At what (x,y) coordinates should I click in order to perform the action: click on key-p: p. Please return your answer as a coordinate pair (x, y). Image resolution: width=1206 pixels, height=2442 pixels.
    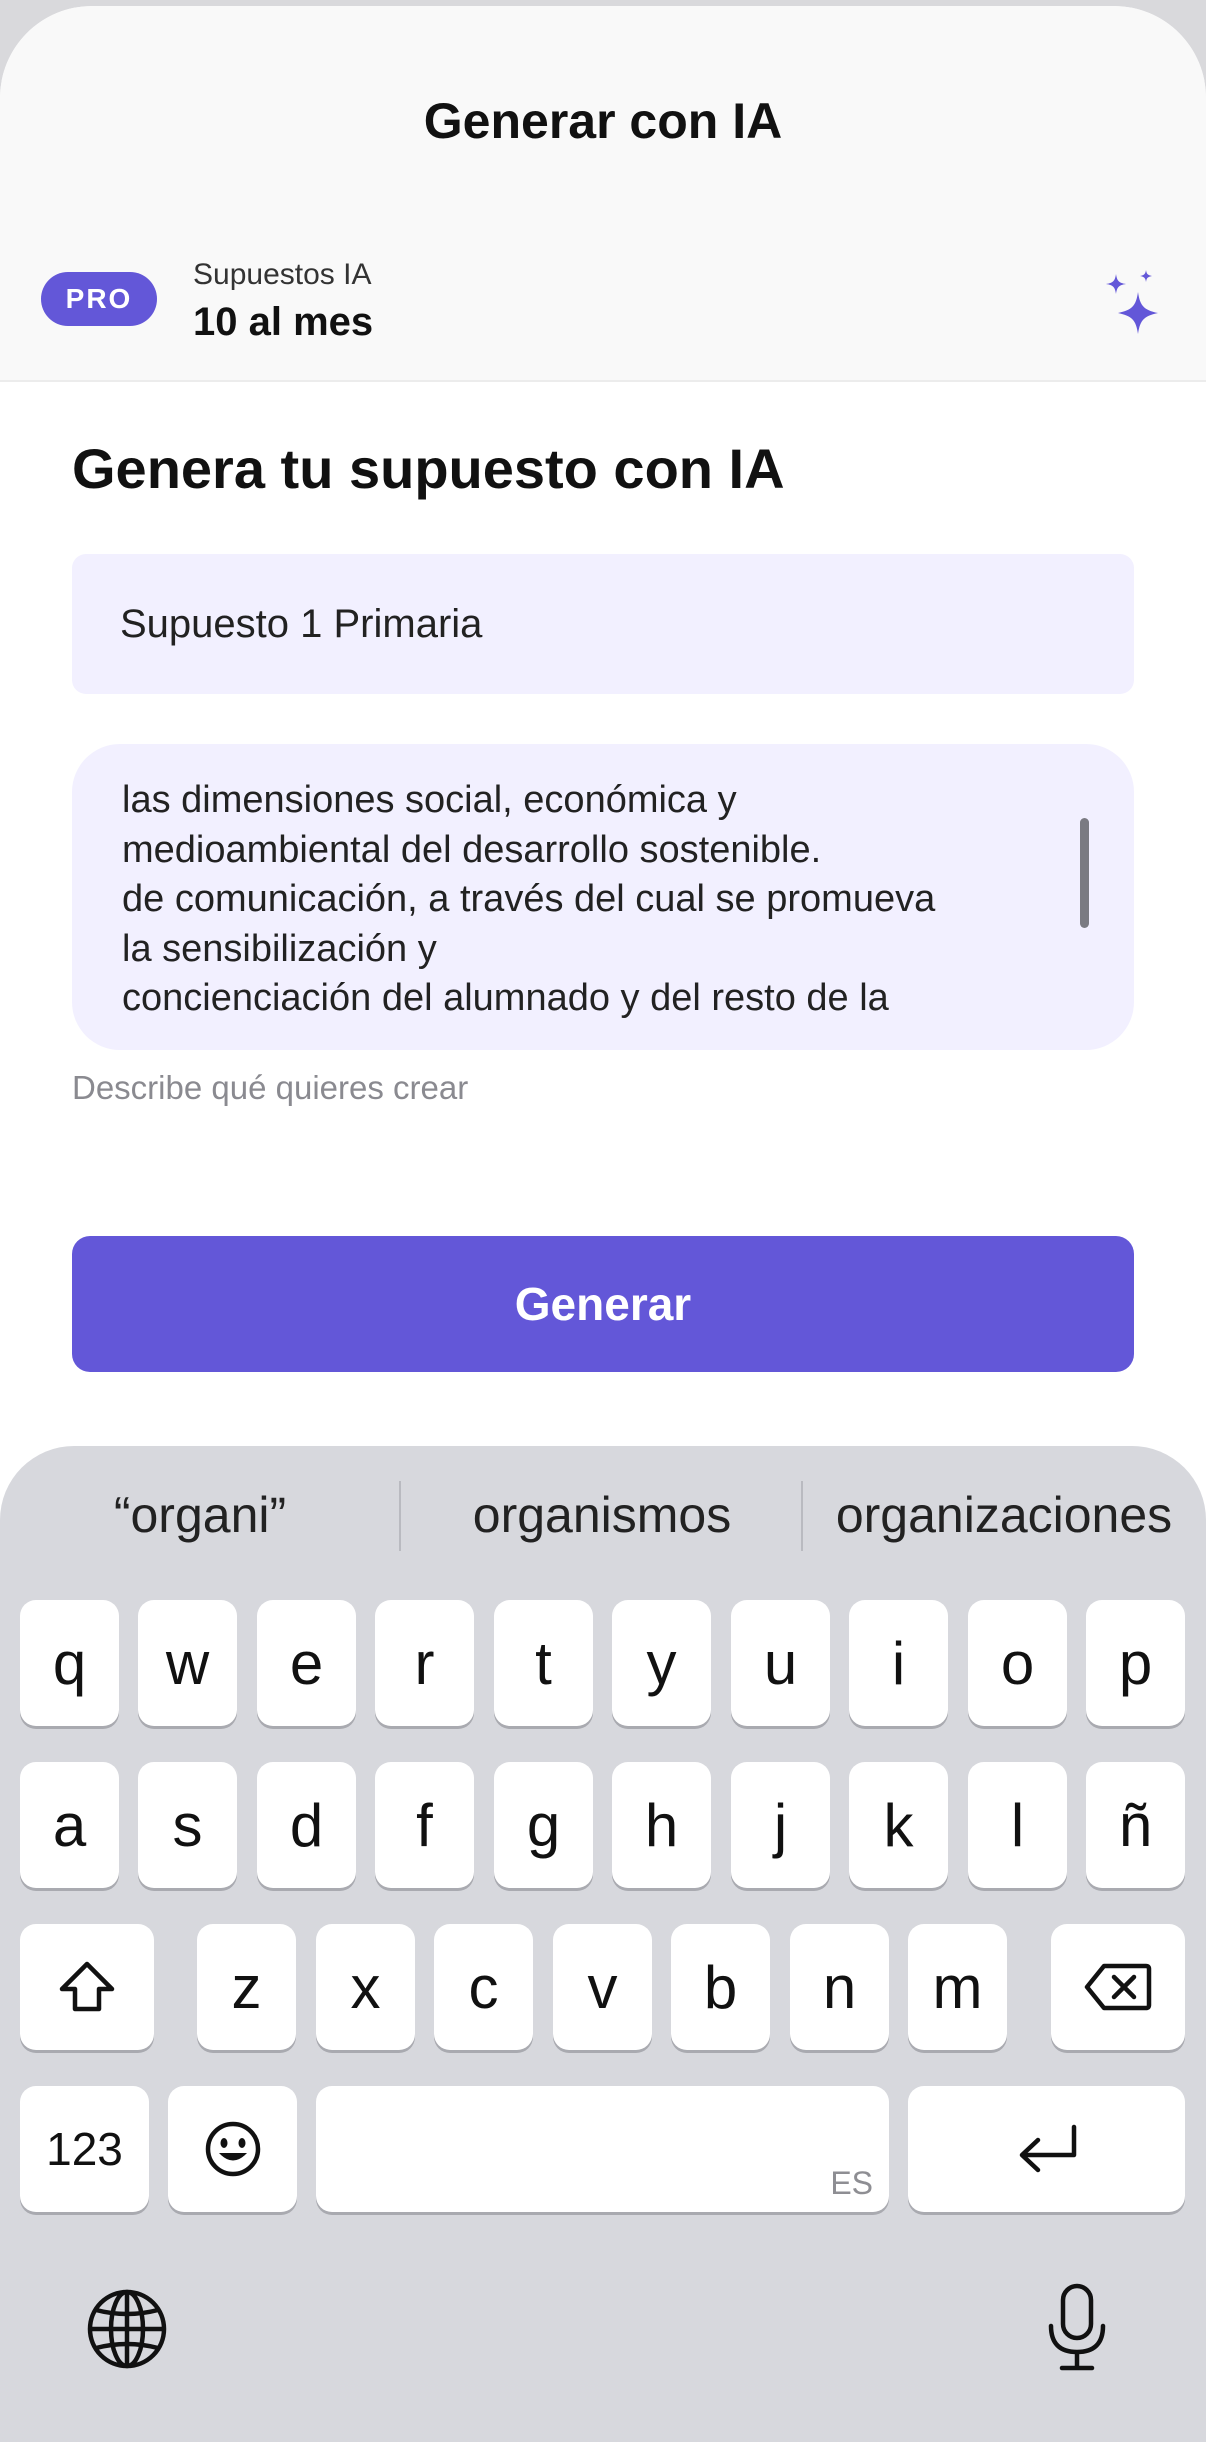
    Looking at the image, I should click on (1135, 1663).